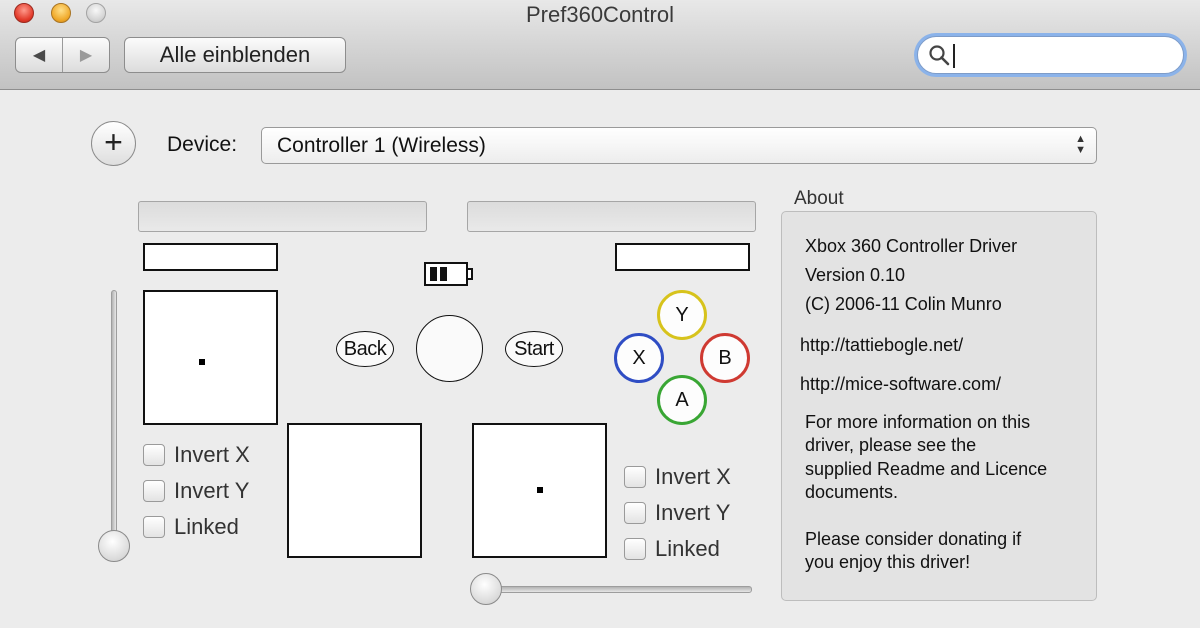 The width and height of the screenshot is (1200, 628). I want to click on donate-text-line: you enjoy this driver!, so click(888, 562).